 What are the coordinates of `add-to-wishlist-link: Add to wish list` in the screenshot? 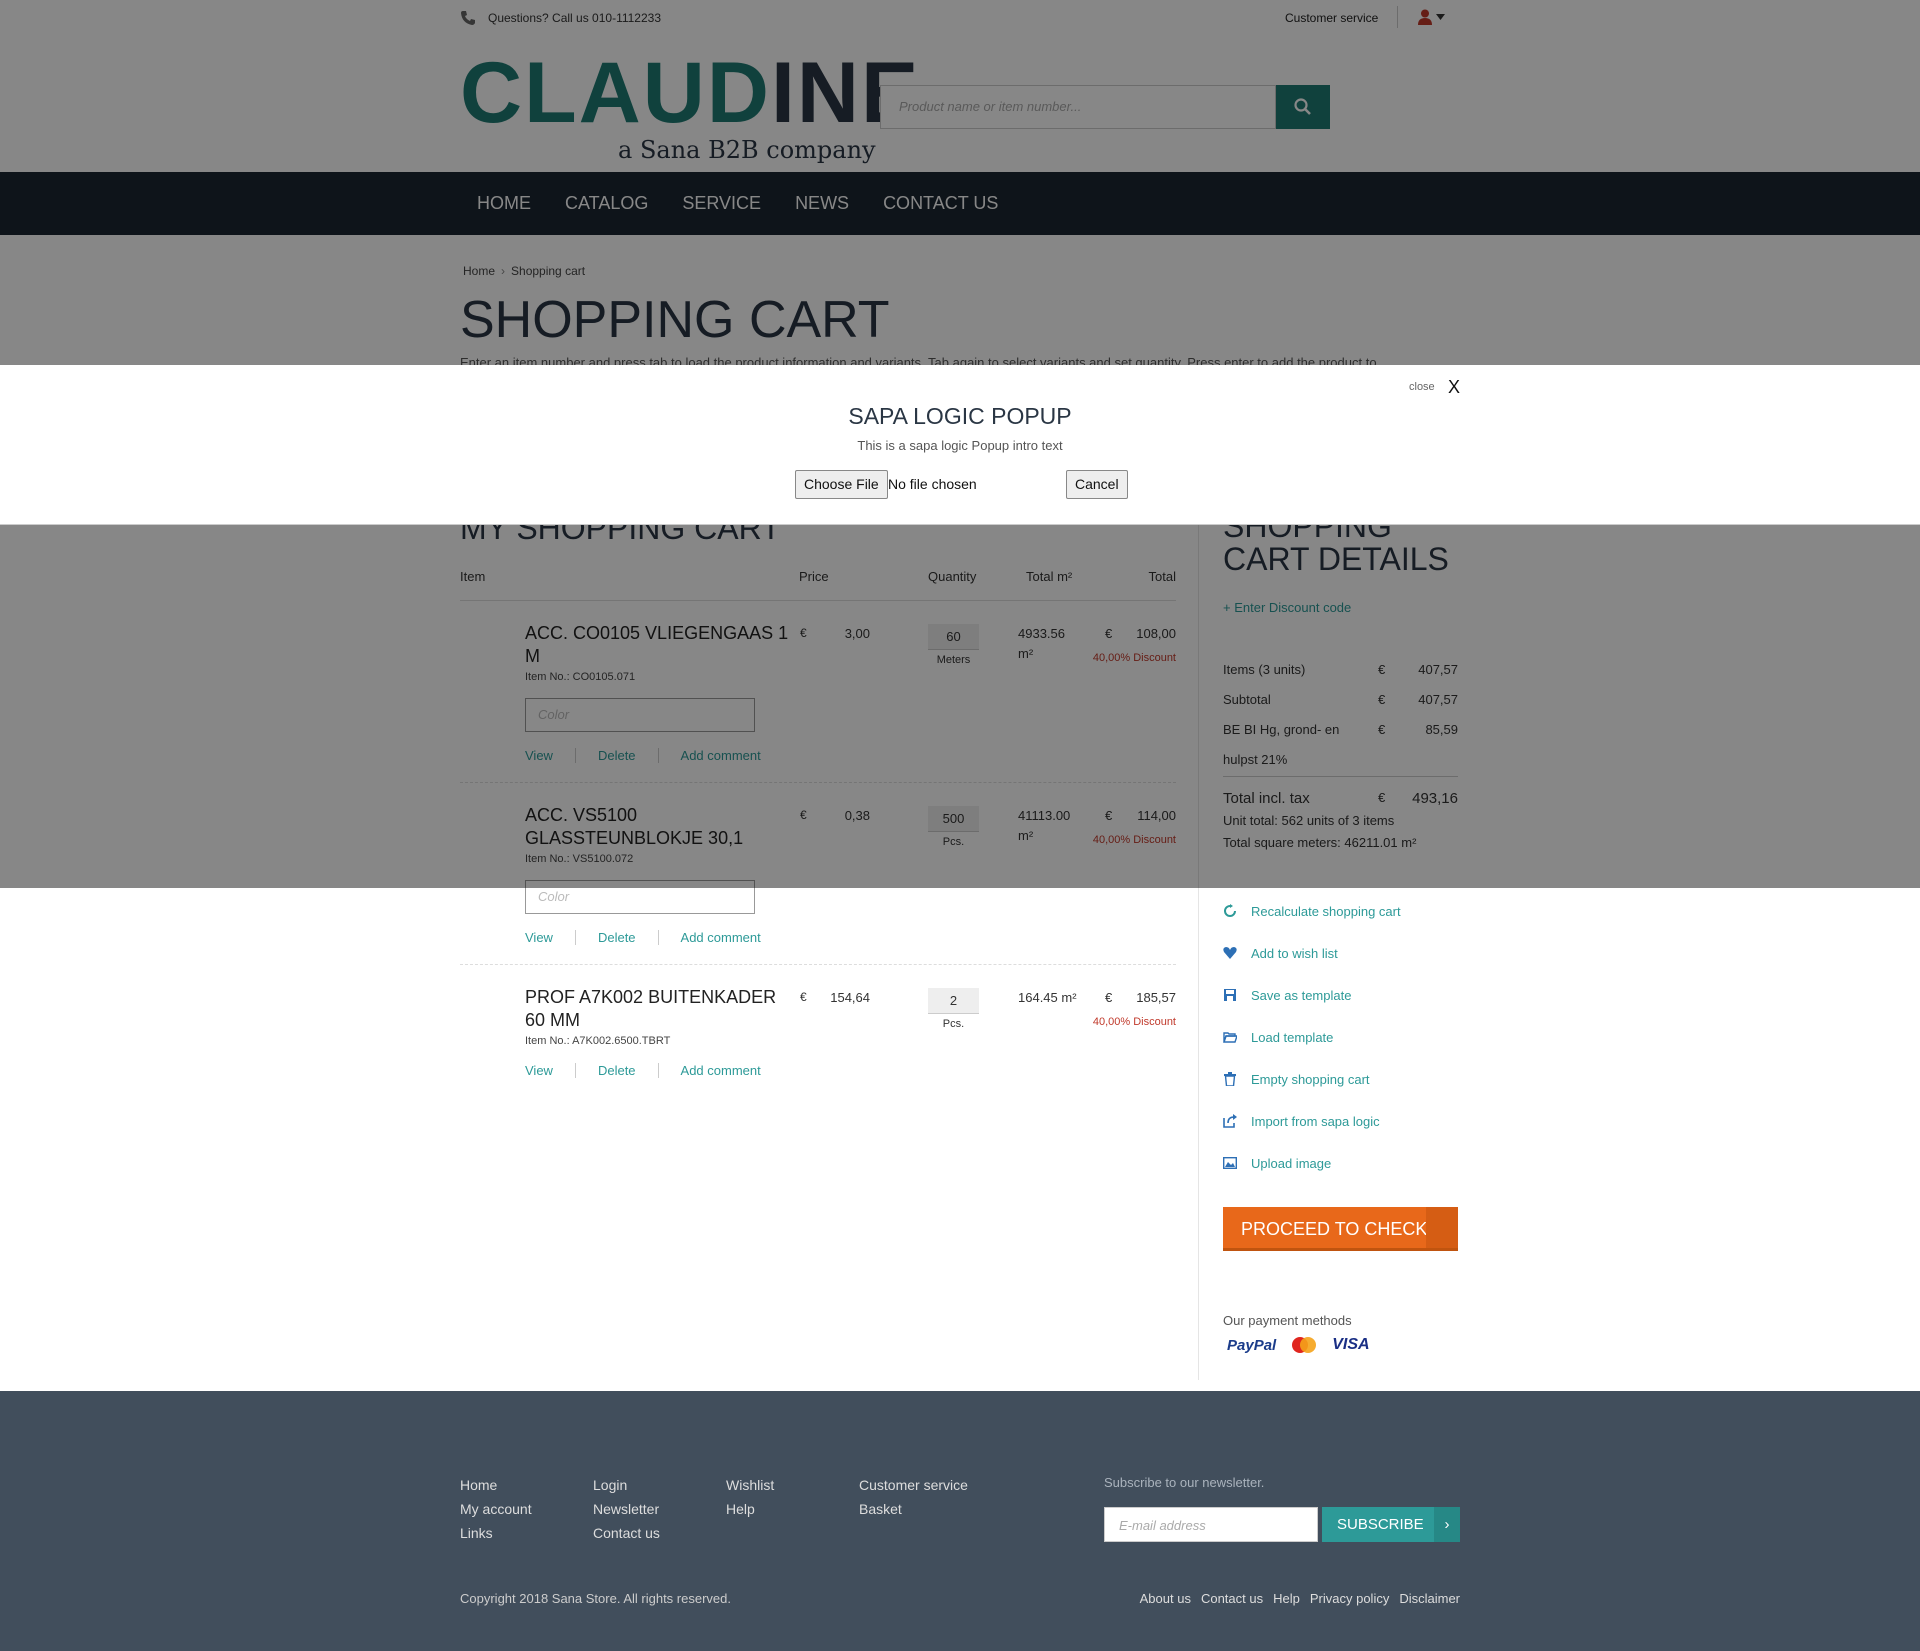 It's located at (1294, 953).